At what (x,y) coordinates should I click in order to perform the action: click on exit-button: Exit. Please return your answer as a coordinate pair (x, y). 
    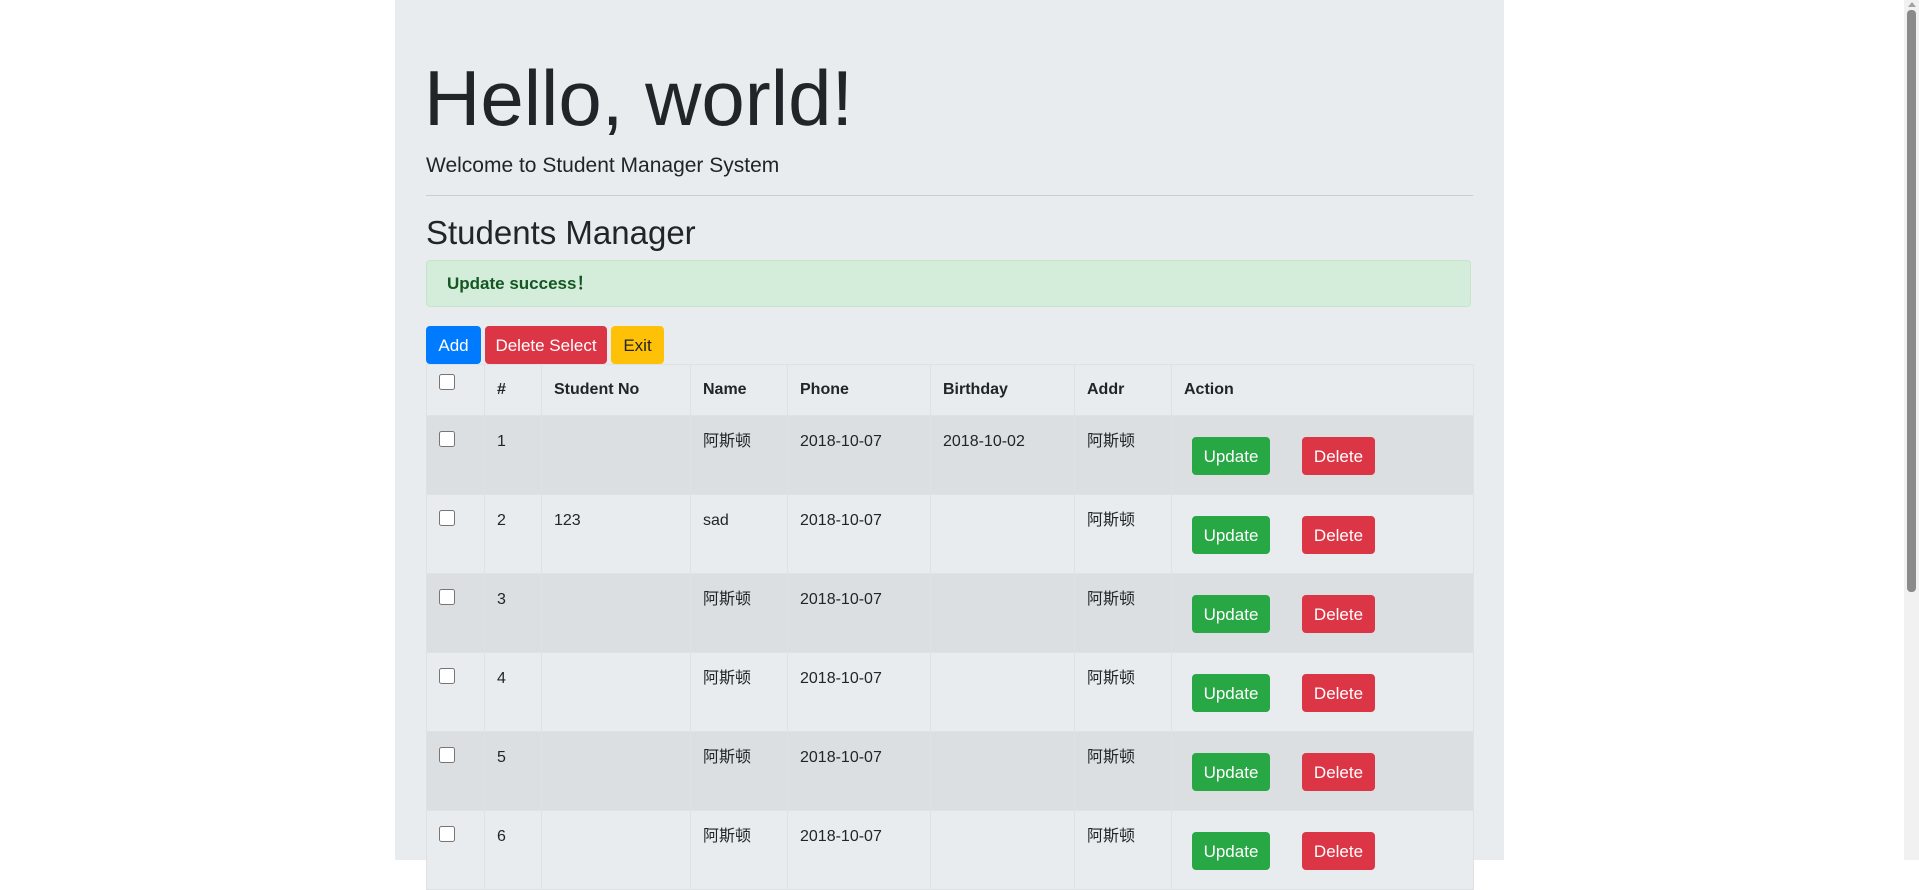
    Looking at the image, I should click on (637, 345).